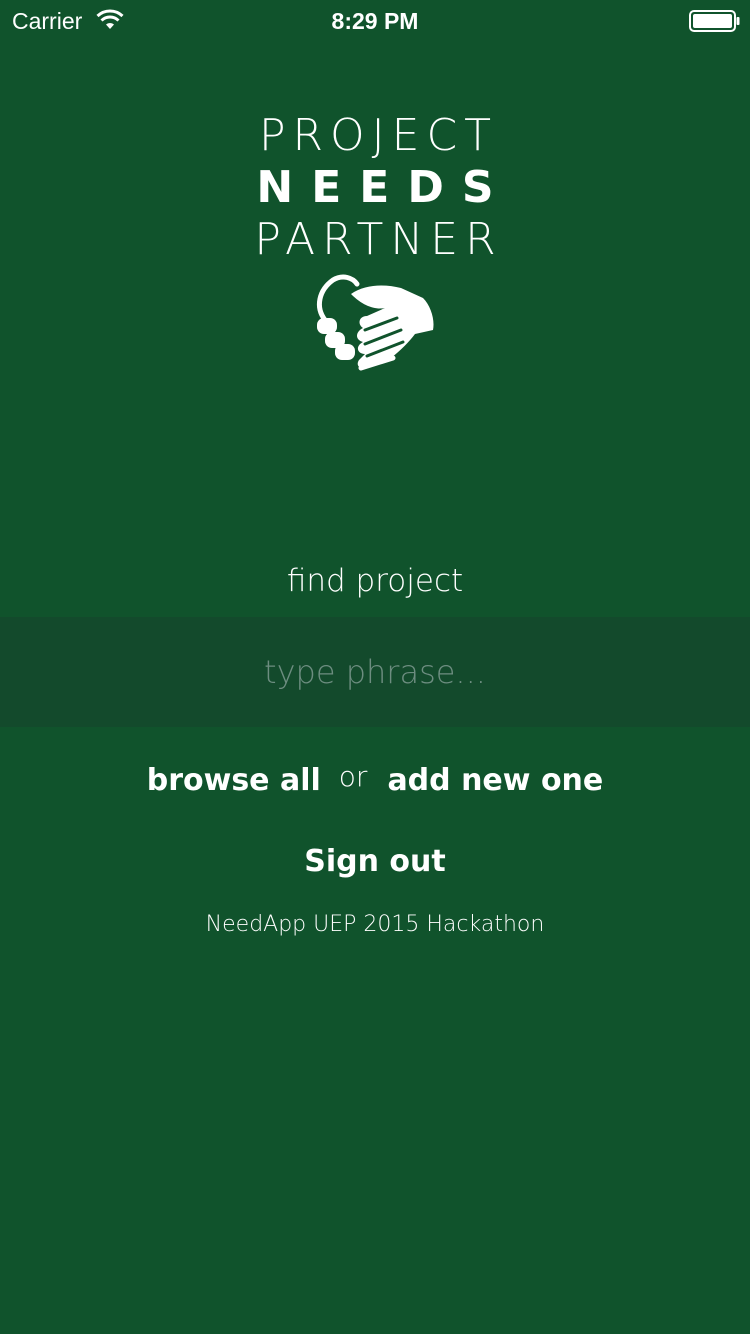 The width and height of the screenshot is (750, 1334). Describe the element at coordinates (378, 239) in the screenshot. I see `logo-word-partner: PARTNER` at that location.